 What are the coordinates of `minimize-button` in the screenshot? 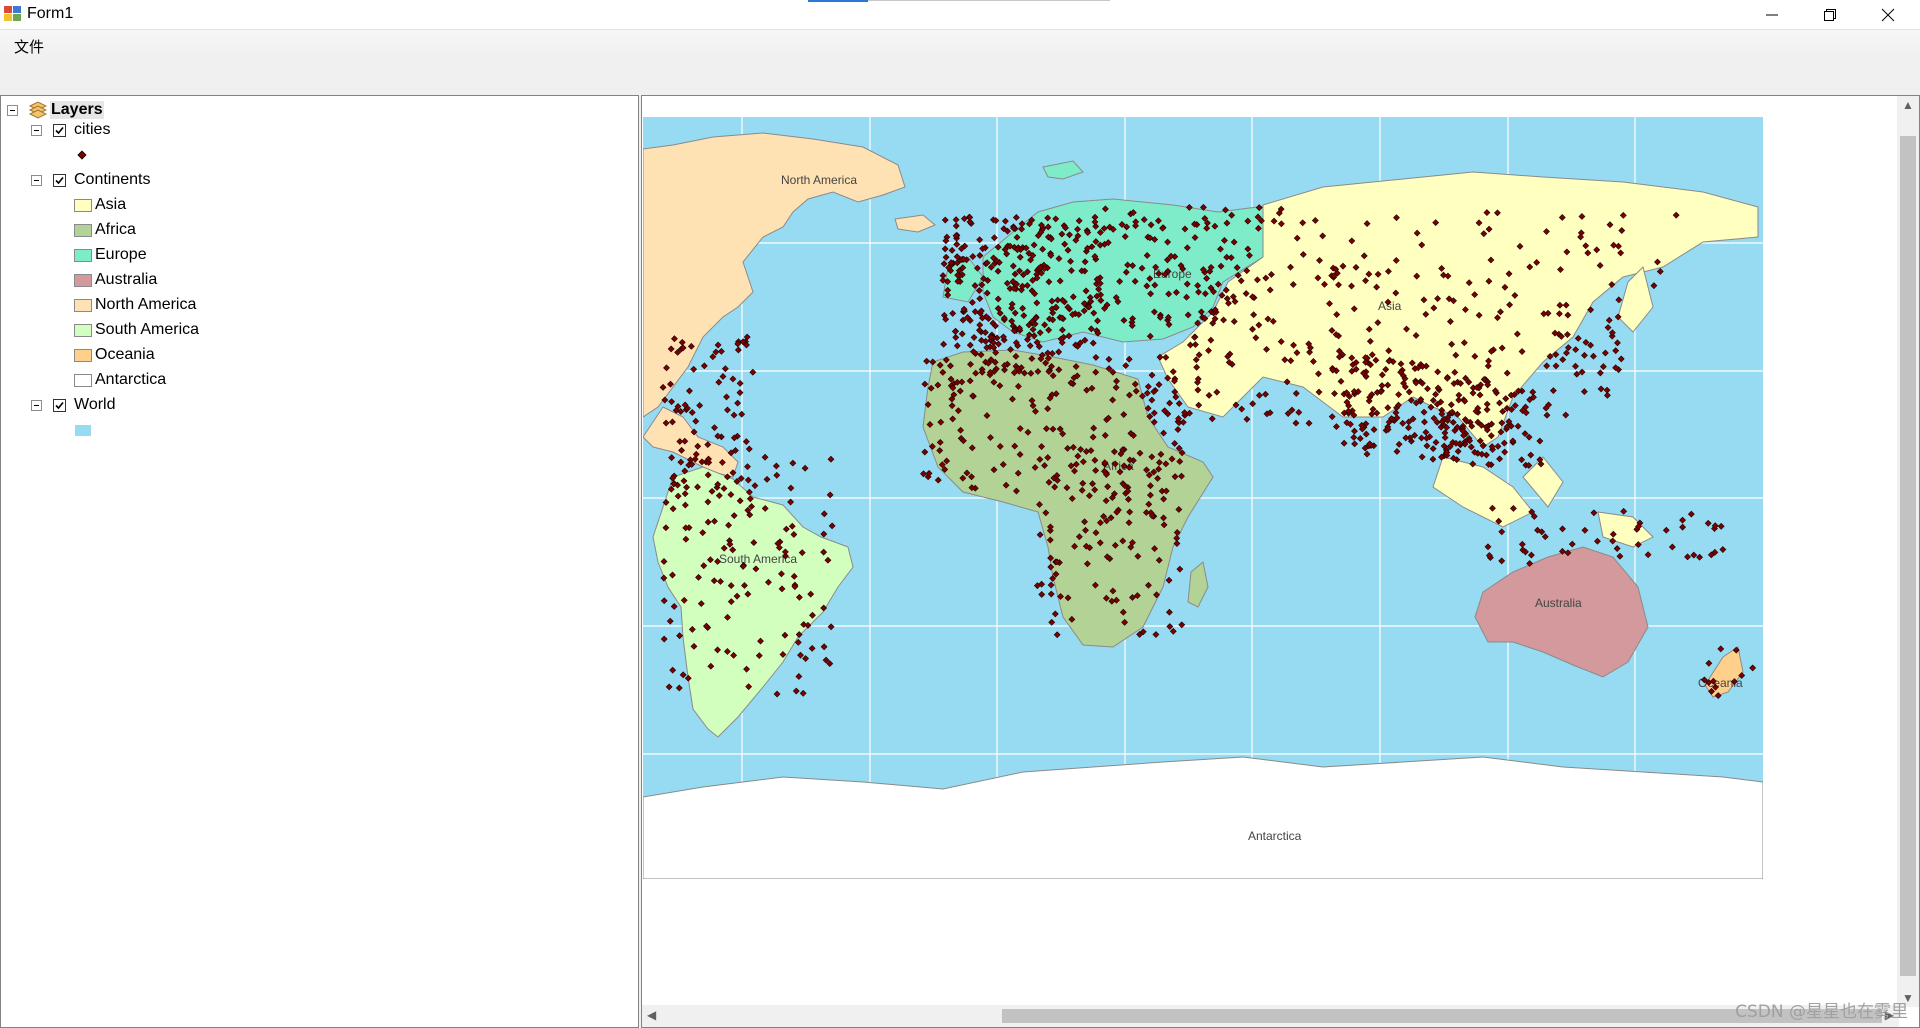 It's located at (1772, 14).